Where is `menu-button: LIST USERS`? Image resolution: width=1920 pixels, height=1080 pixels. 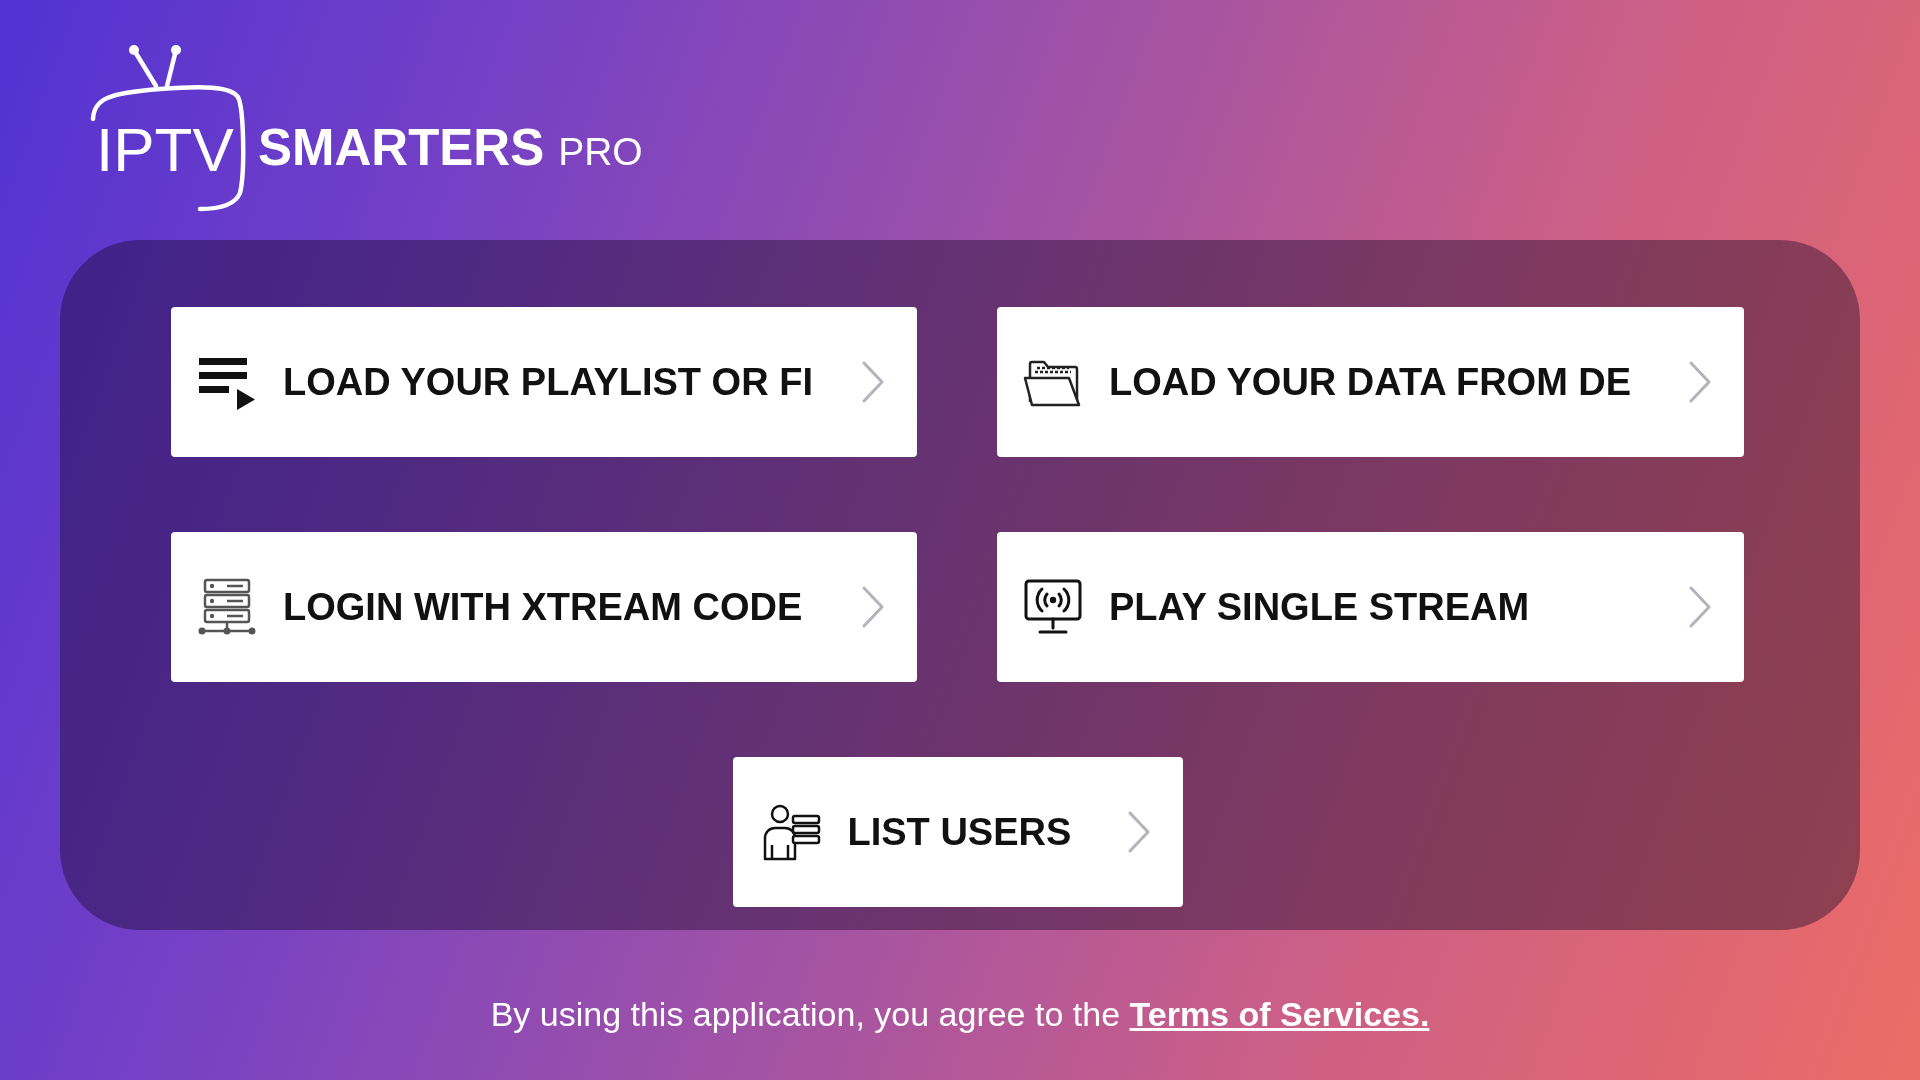 menu-button: LIST USERS is located at coordinates (957, 832).